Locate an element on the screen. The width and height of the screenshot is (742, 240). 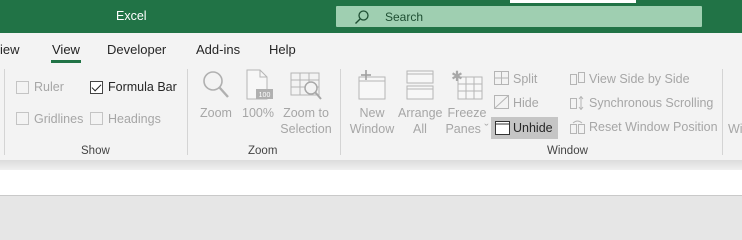
window-group-label: Window is located at coordinates (567, 151).